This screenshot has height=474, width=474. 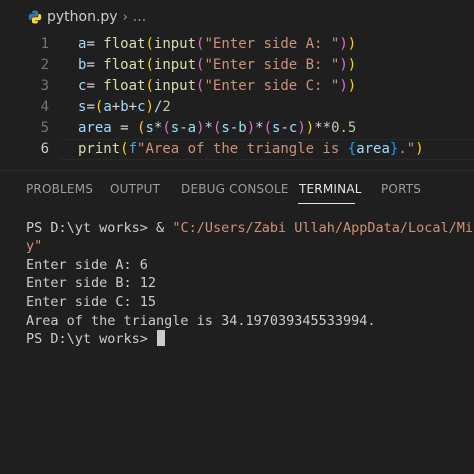 I want to click on code-text: a= float(input("Enter side A: ")), so click(x=217, y=44).